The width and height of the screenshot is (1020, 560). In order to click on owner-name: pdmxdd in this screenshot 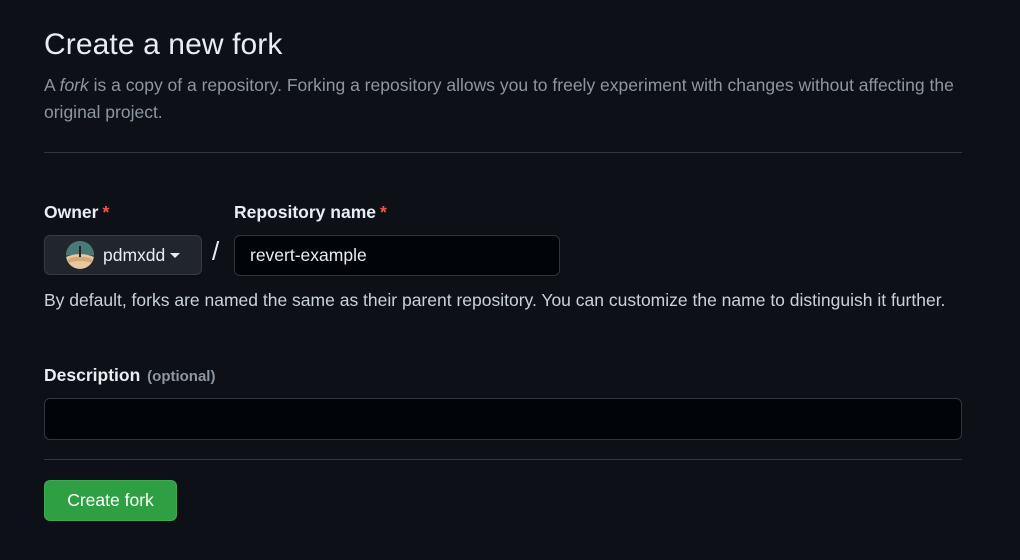, I will do `click(134, 254)`.